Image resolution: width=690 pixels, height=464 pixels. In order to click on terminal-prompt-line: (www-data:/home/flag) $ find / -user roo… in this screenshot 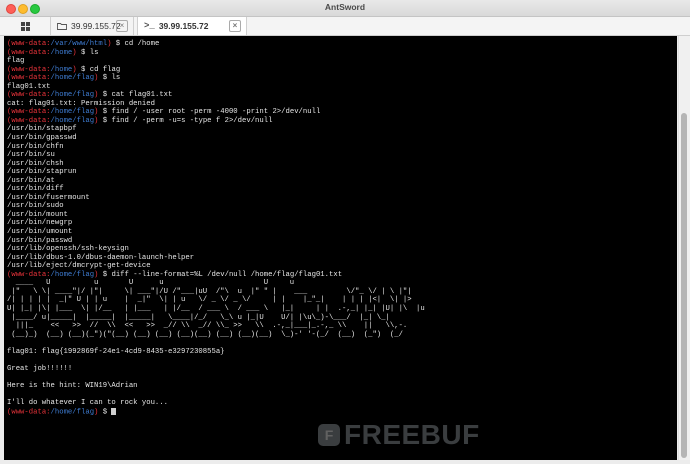, I will do `click(164, 112)`.